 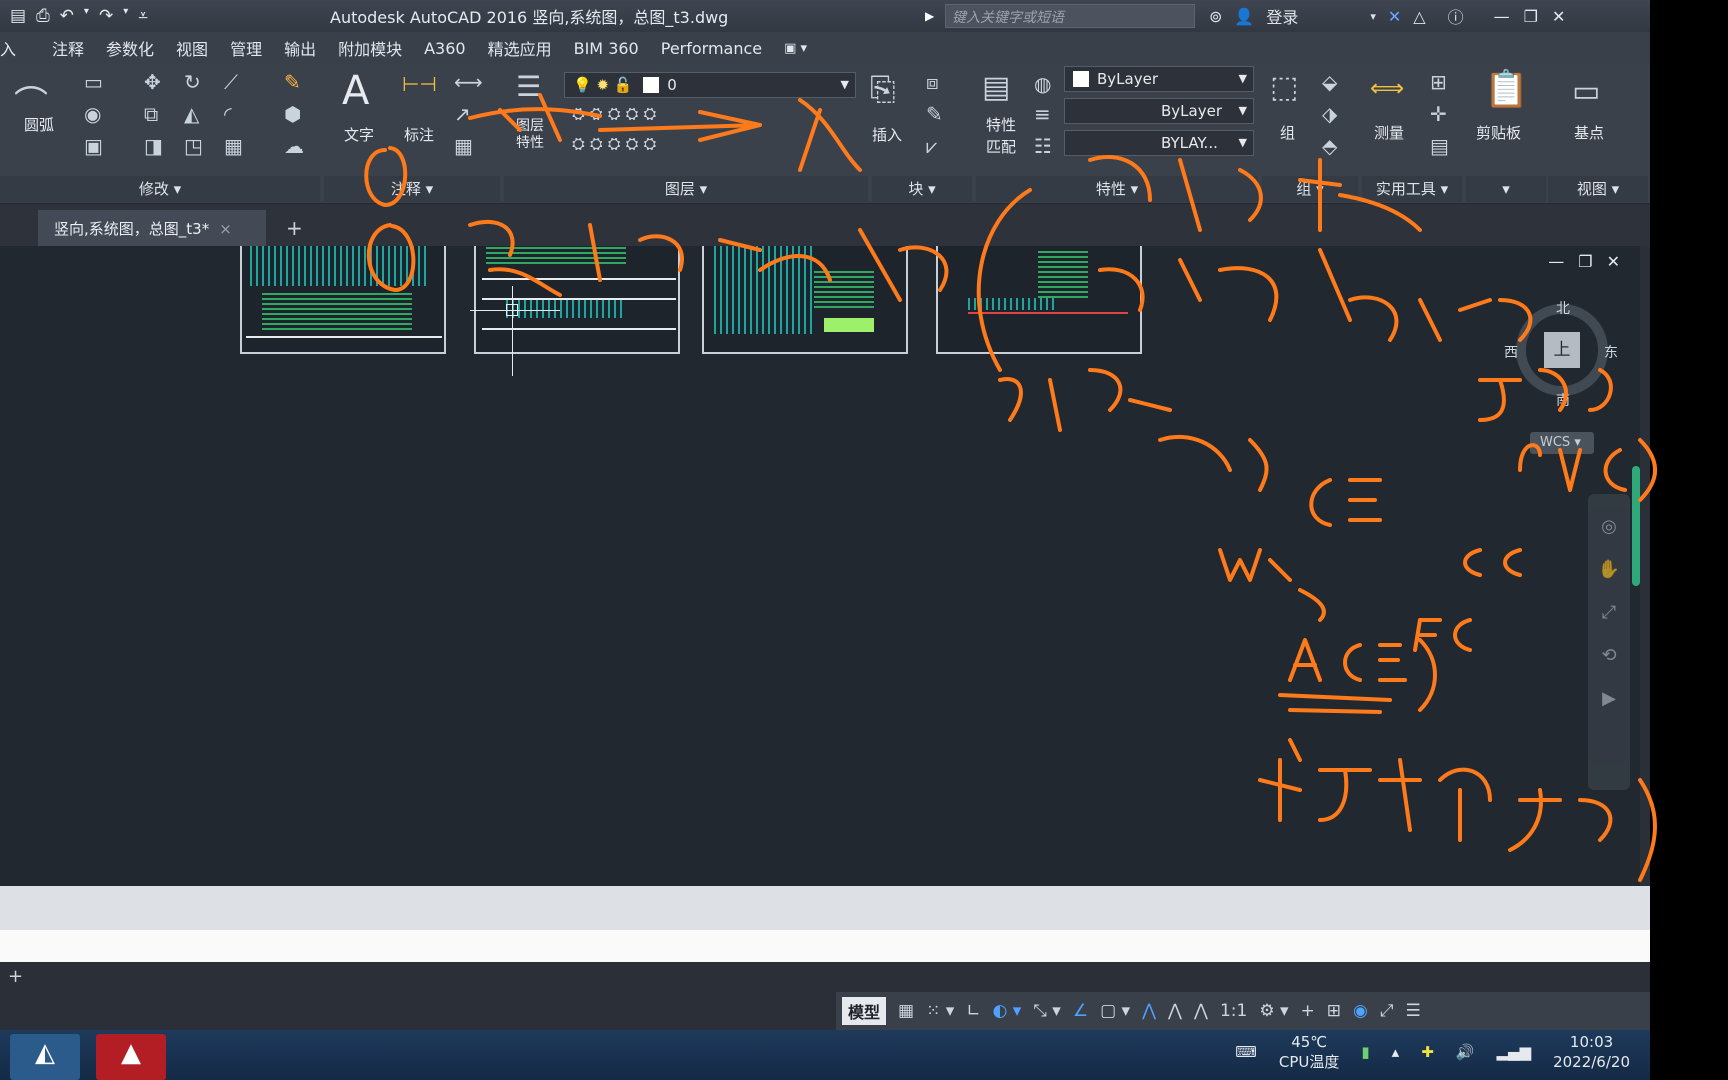 I want to click on arc-button: 圆弧, so click(x=39, y=124).